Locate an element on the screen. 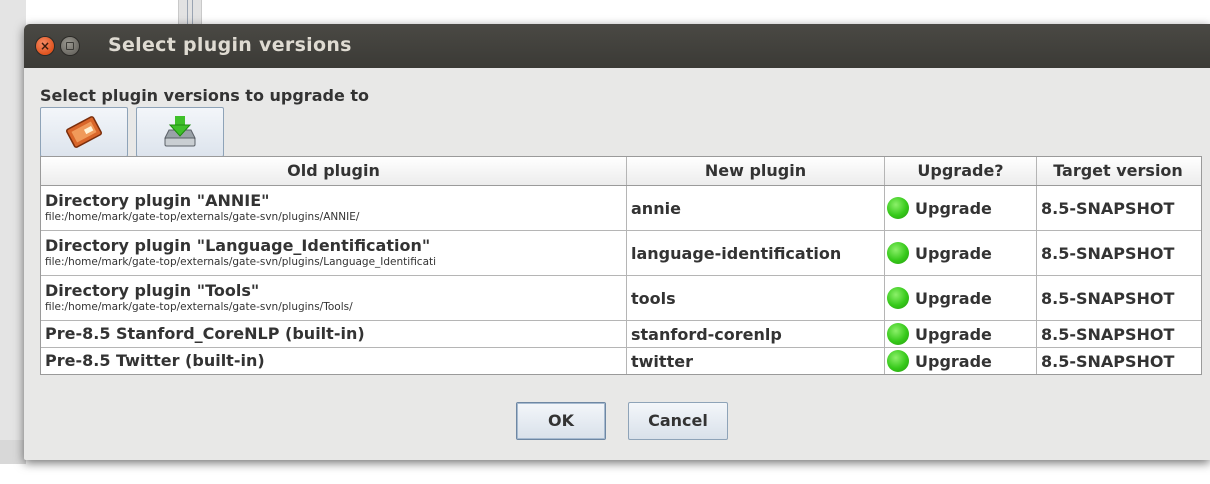 The image size is (1210, 484). old-plugin-name: Pre-8.5 Twitter (built-in) is located at coordinates (155, 360).